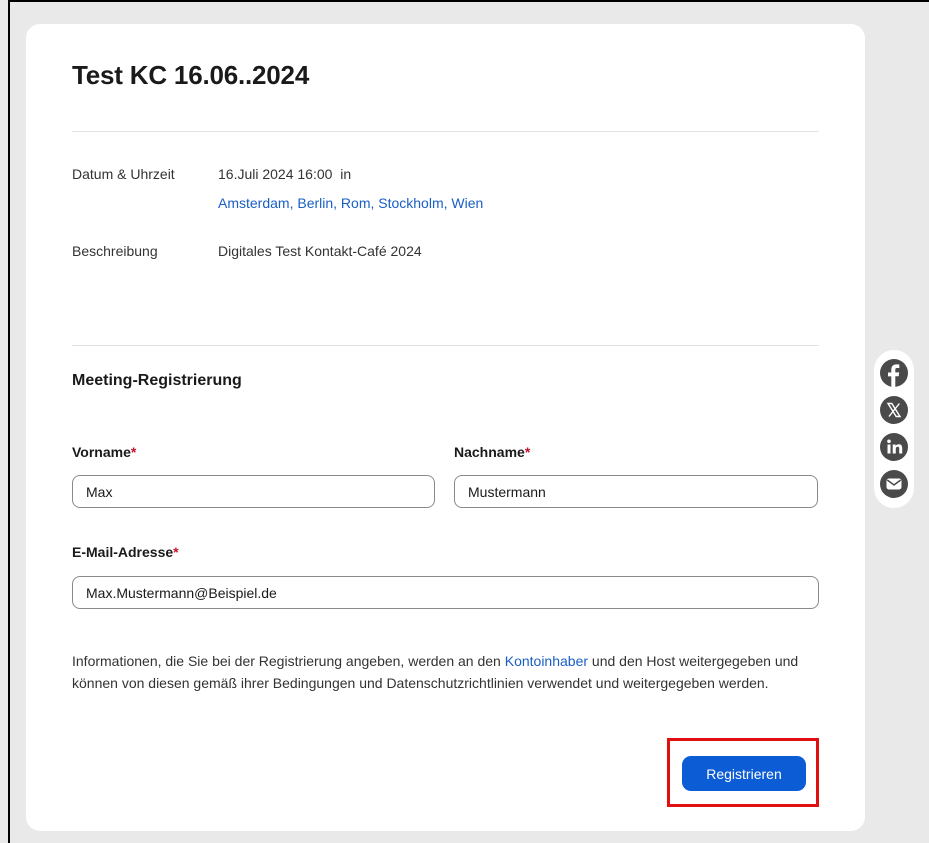 Image resolution: width=929 pixels, height=843 pixels. Describe the element at coordinates (115, 251) in the screenshot. I see `description-label: Beschreibung` at that location.